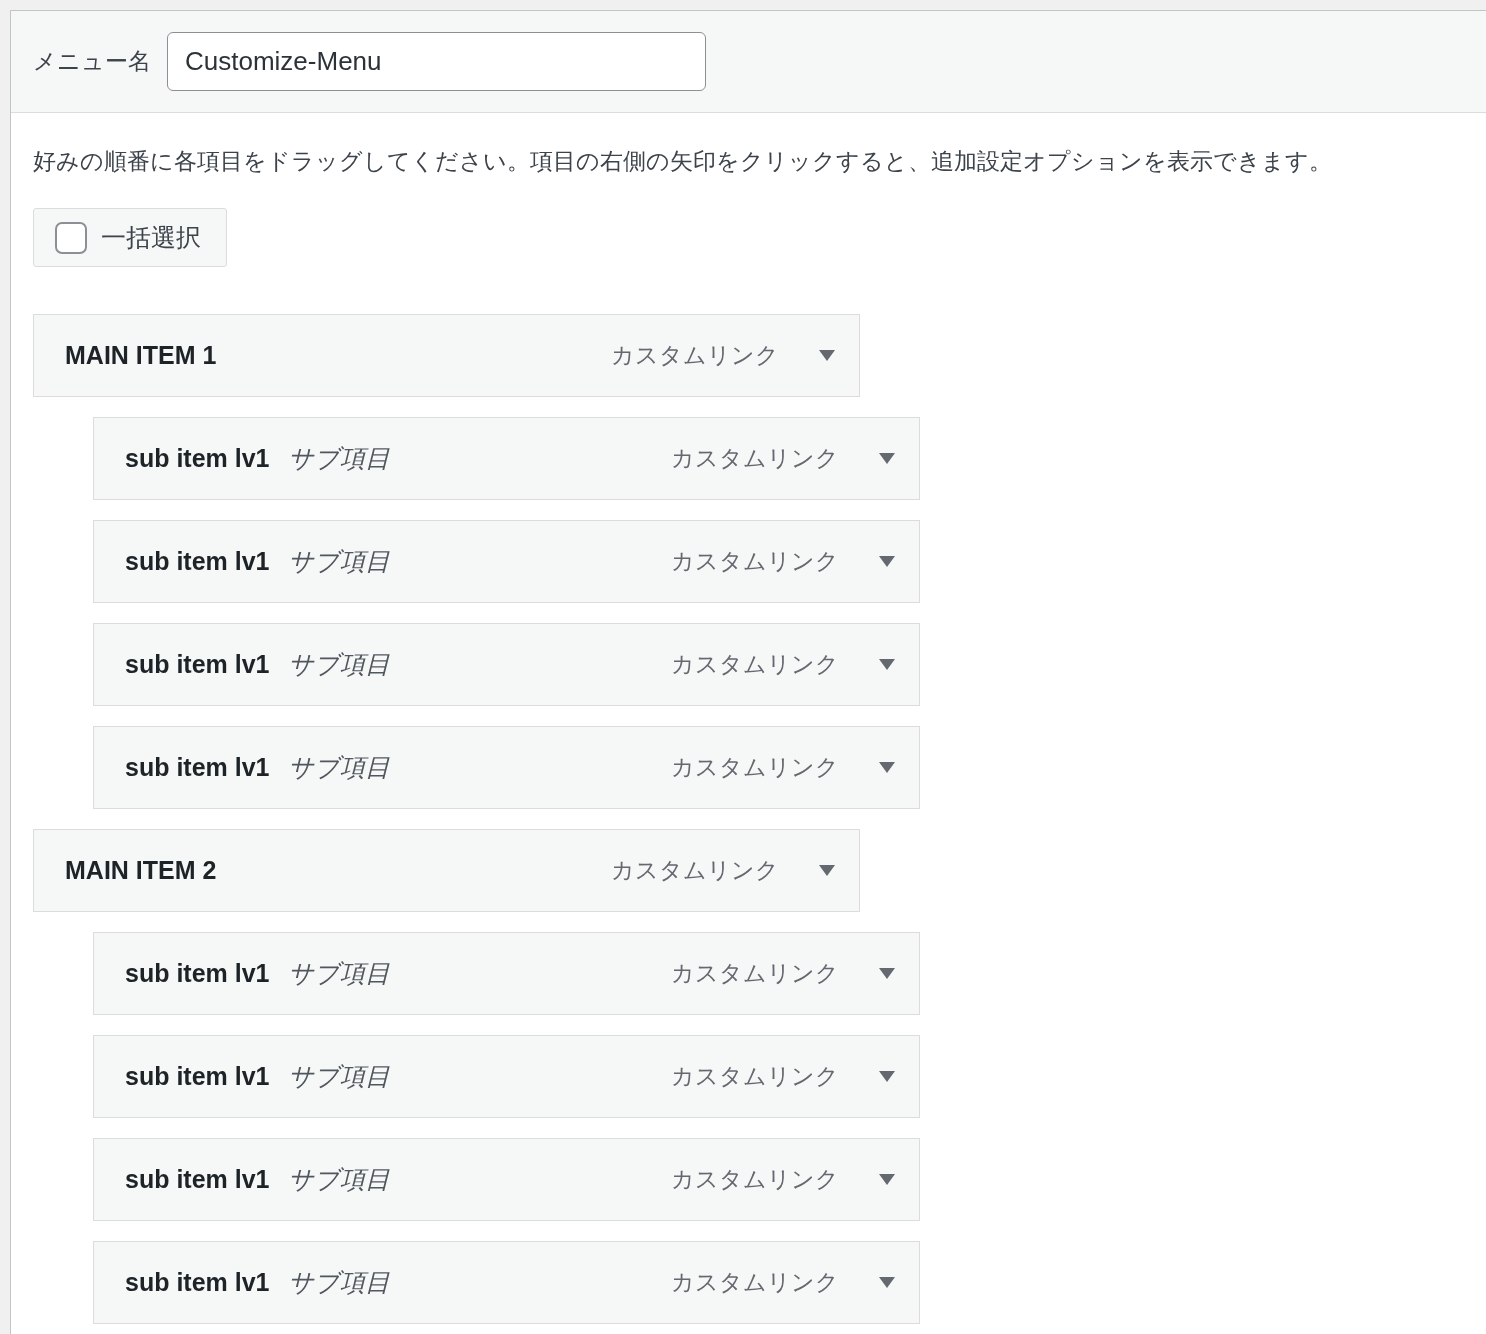 The width and height of the screenshot is (1486, 1334). I want to click on instruction-text: 好みの順番に各項目をドラッグしてください。項目の右側の矢印をクリックすると、追加設定オプションを表示できます。, so click(683, 161).